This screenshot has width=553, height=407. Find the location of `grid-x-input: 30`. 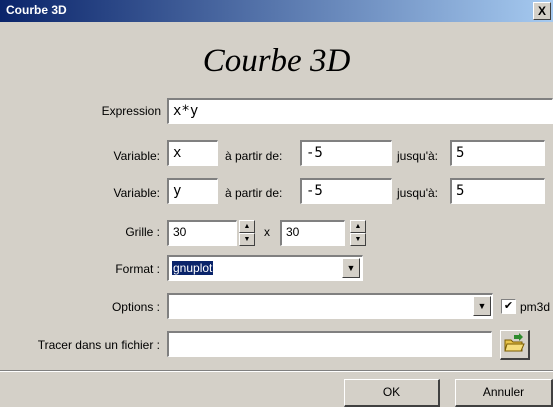

grid-x-input: 30 is located at coordinates (202, 233).